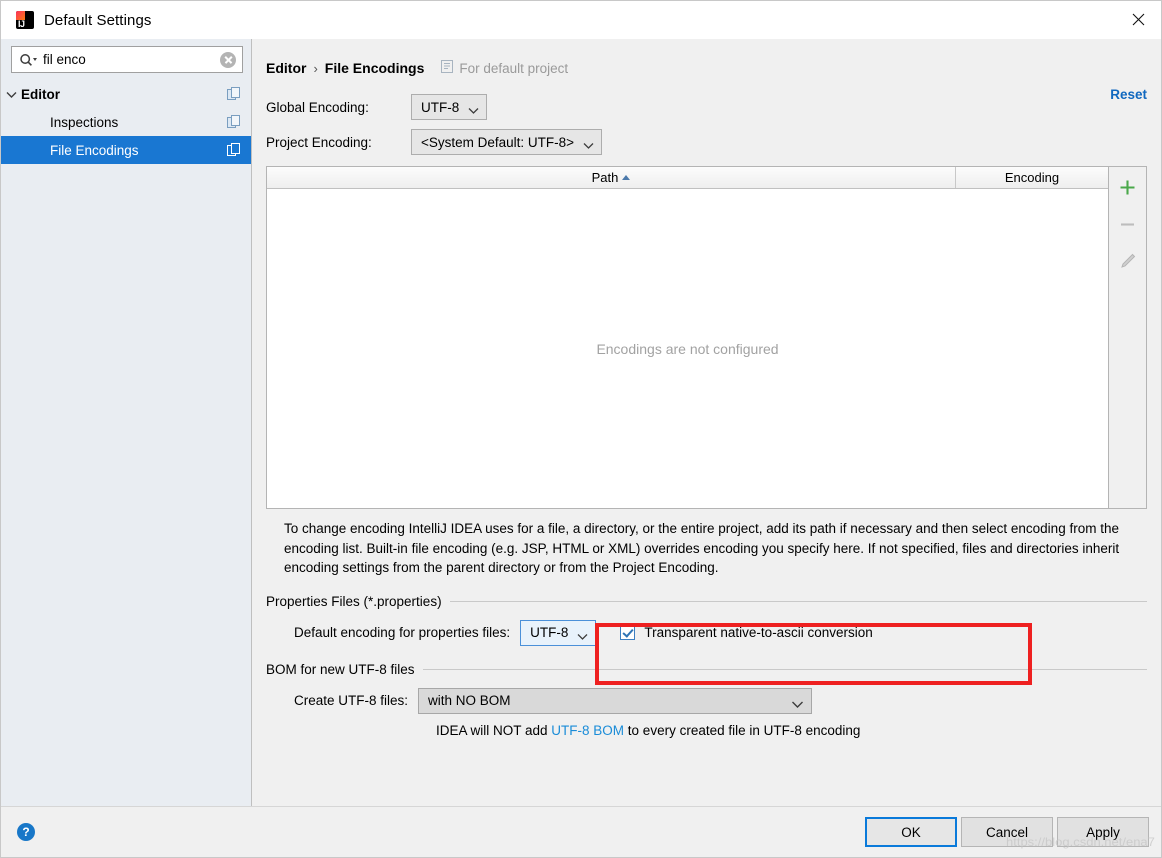  I want to click on native-to-ascii-label: Transparent native-to-ascii conversion, so click(758, 632).